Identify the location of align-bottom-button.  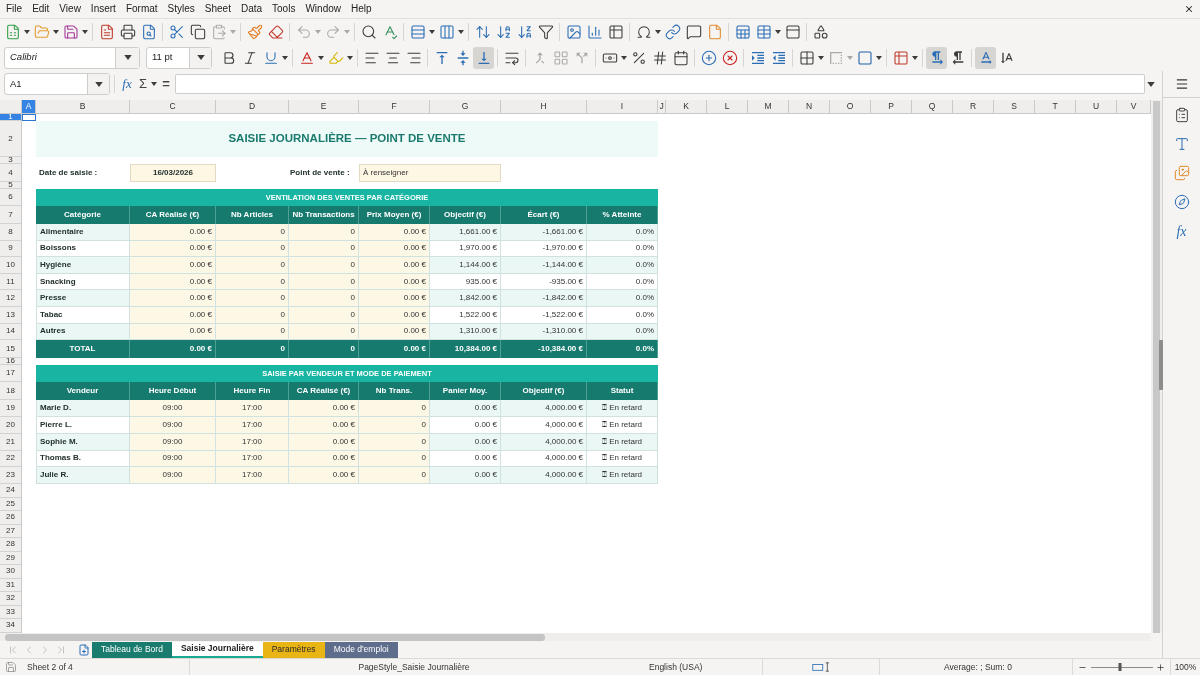
(483, 57).